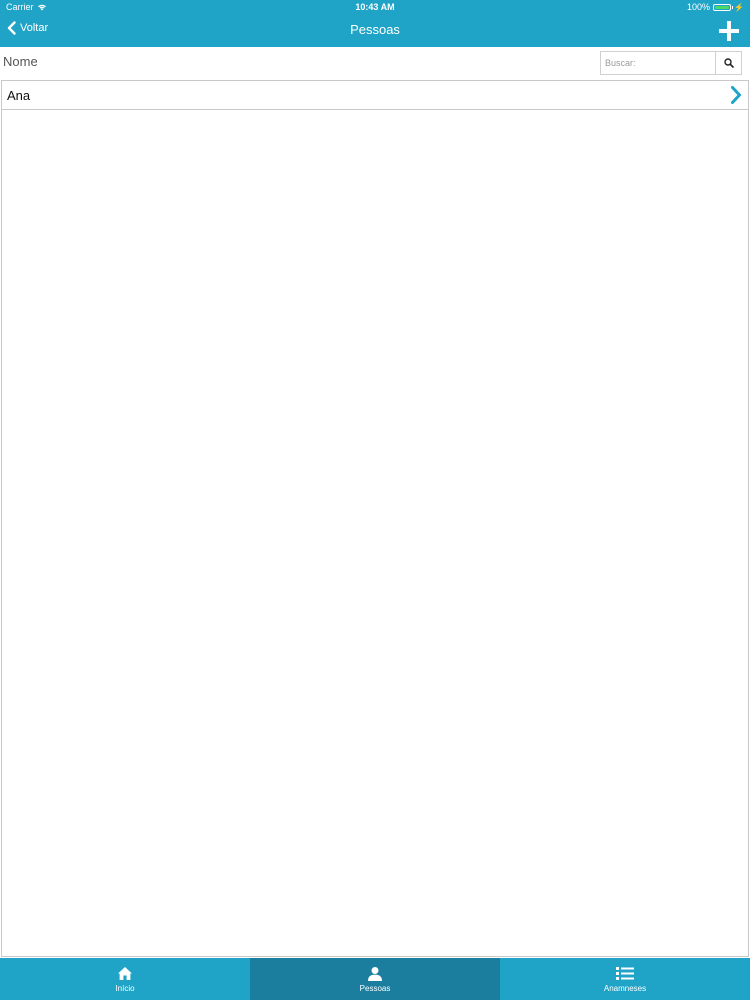  What do you see at coordinates (125, 988) in the screenshot?
I see `tab-label: Início` at bounding box center [125, 988].